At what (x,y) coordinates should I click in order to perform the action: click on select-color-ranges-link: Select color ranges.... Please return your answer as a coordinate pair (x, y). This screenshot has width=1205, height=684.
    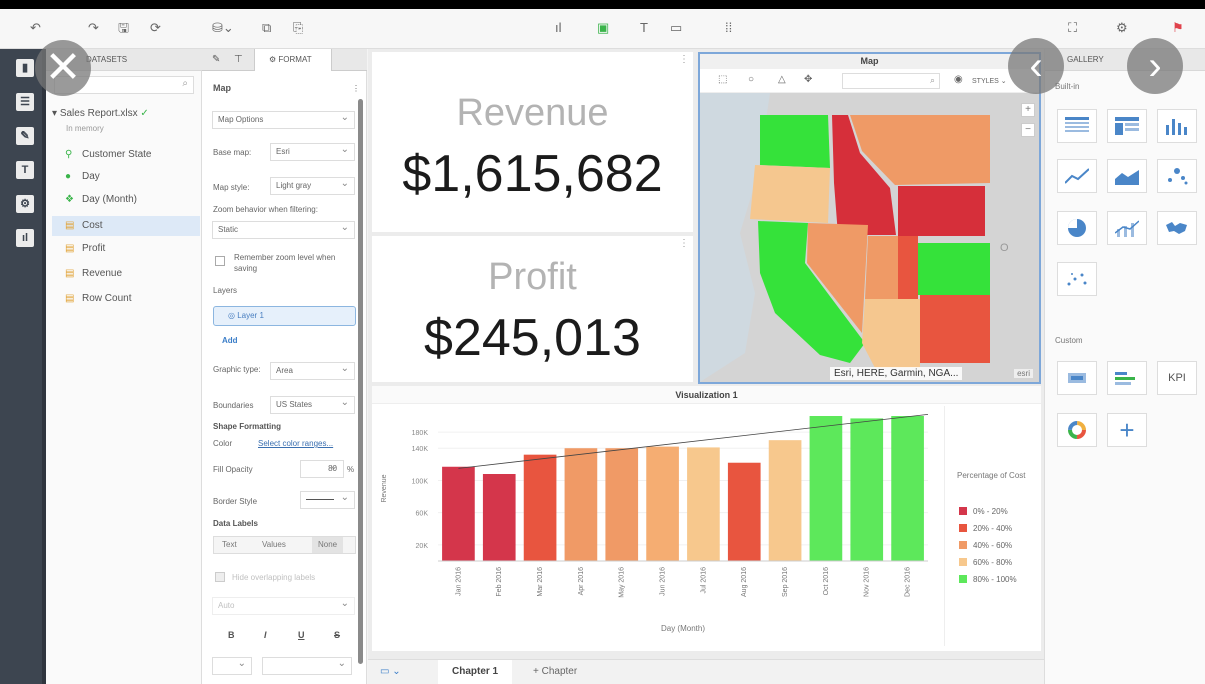
    Looking at the image, I should click on (295, 443).